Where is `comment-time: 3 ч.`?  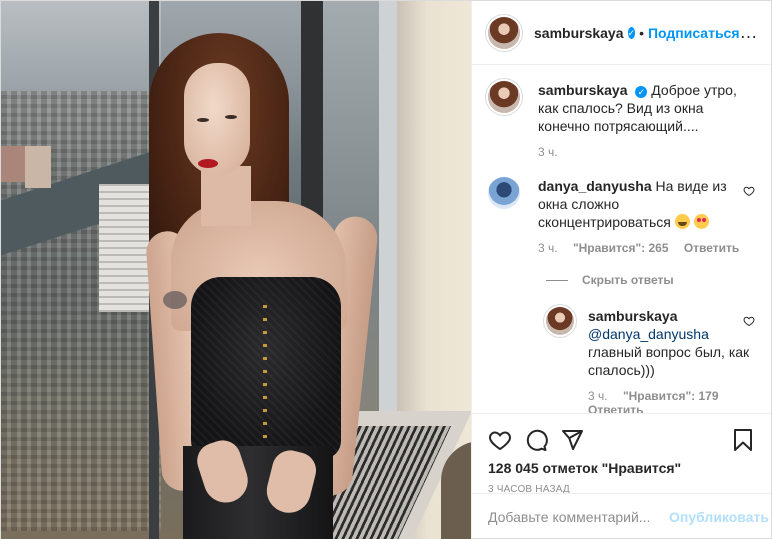 comment-time: 3 ч. is located at coordinates (548, 248).